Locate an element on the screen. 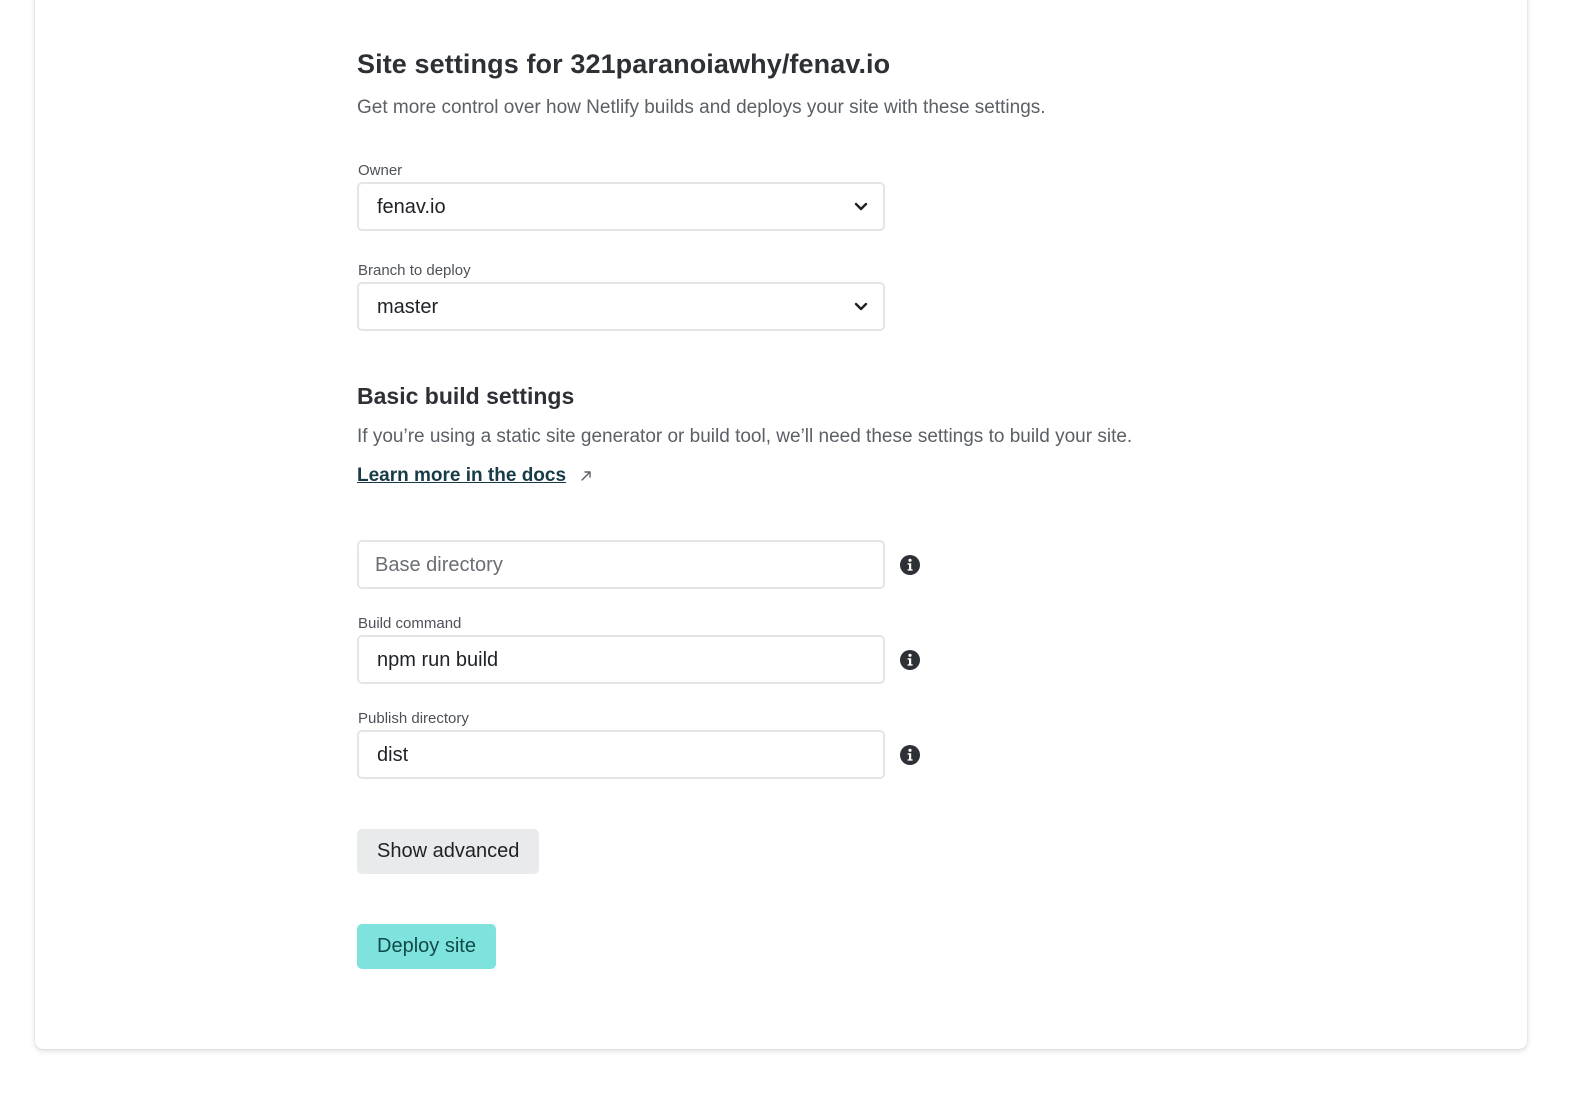 The height and width of the screenshot is (1099, 1574). branch-label: Branch to deploy is located at coordinates (414, 270).